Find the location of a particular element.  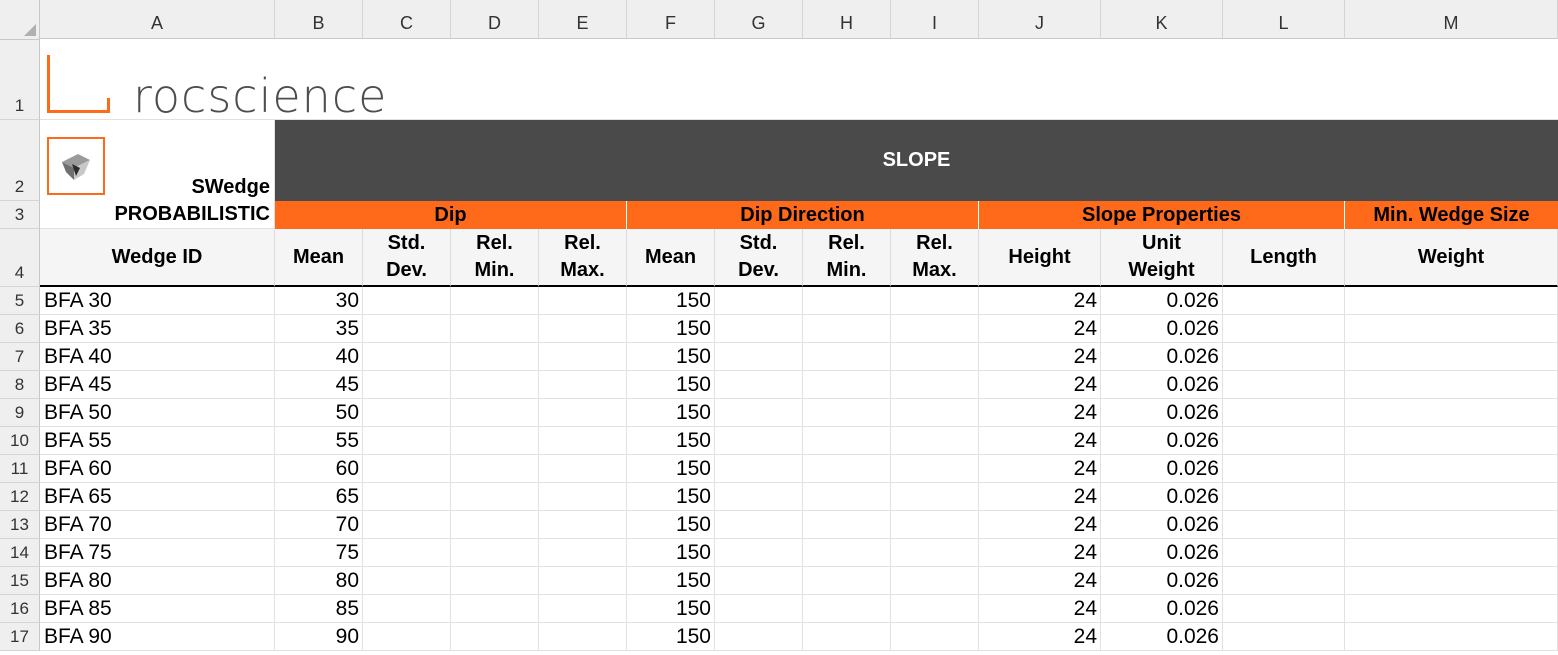

cell-d7 is located at coordinates (495, 357).